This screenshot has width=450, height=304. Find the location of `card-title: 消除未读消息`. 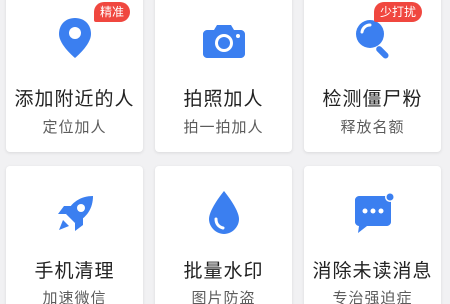

card-title: 消除未读消息 is located at coordinates (372, 271).